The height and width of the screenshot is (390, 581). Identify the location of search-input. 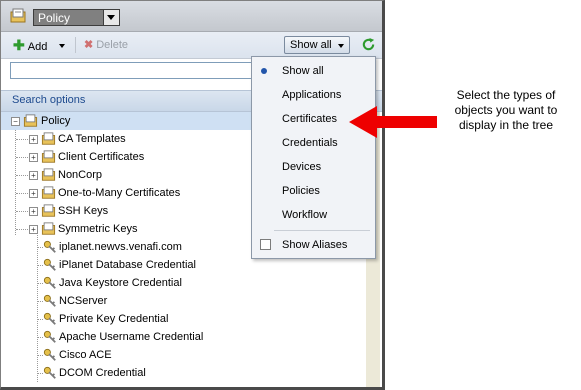
(135, 70).